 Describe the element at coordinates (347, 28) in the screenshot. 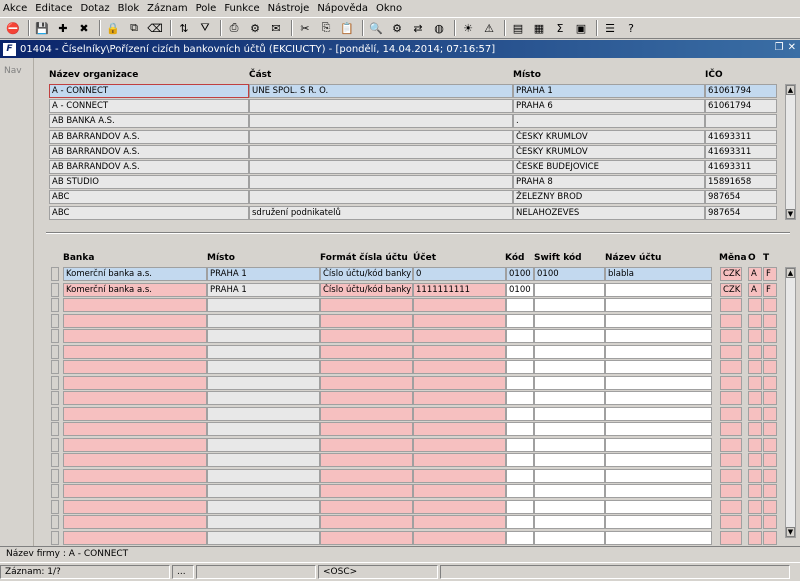

I see `paste-icon: 📋` at that location.